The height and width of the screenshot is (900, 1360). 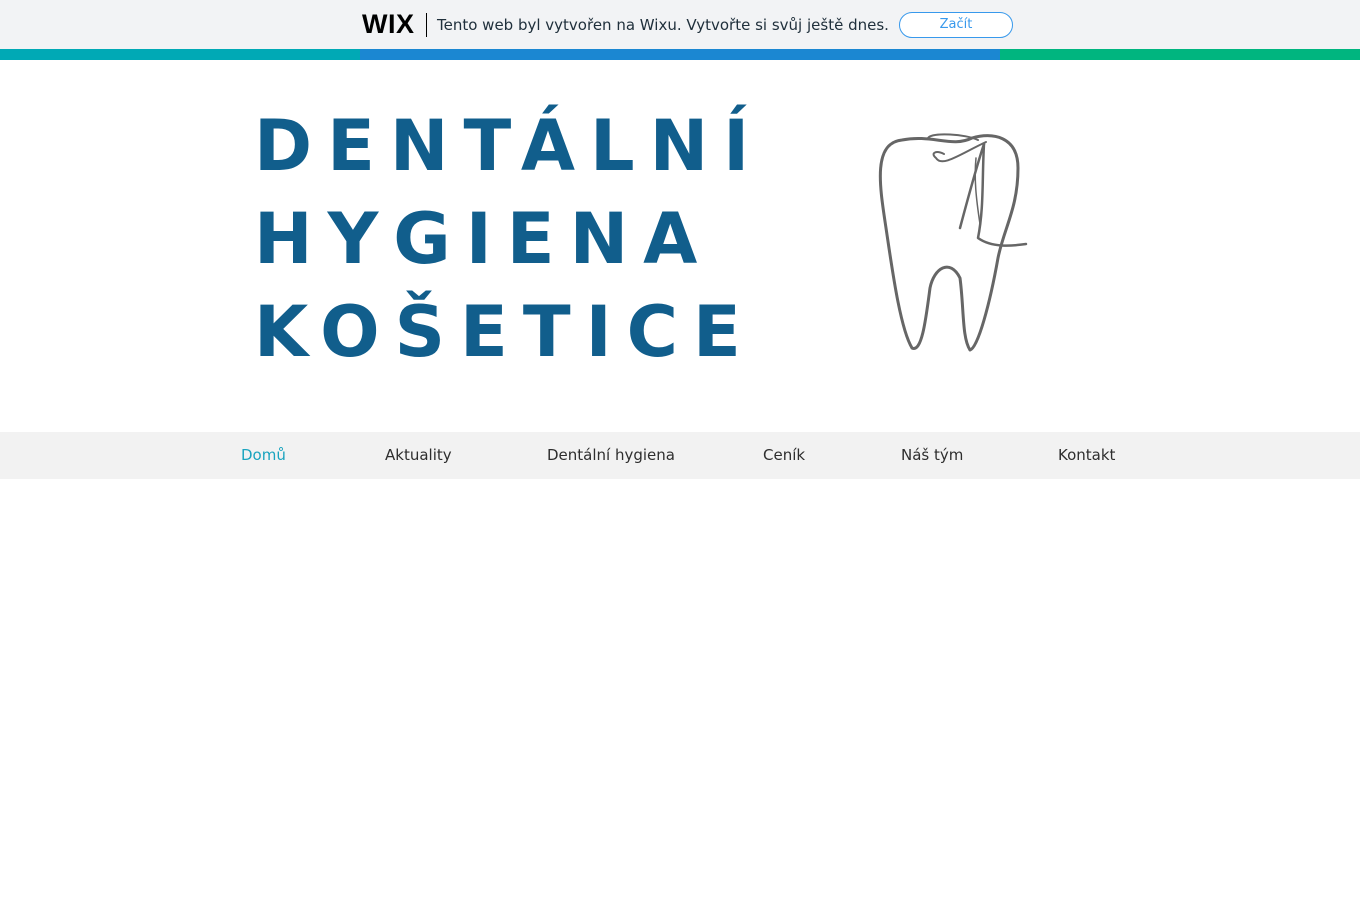 I want to click on stripe-green, so click(x=1180, y=54).